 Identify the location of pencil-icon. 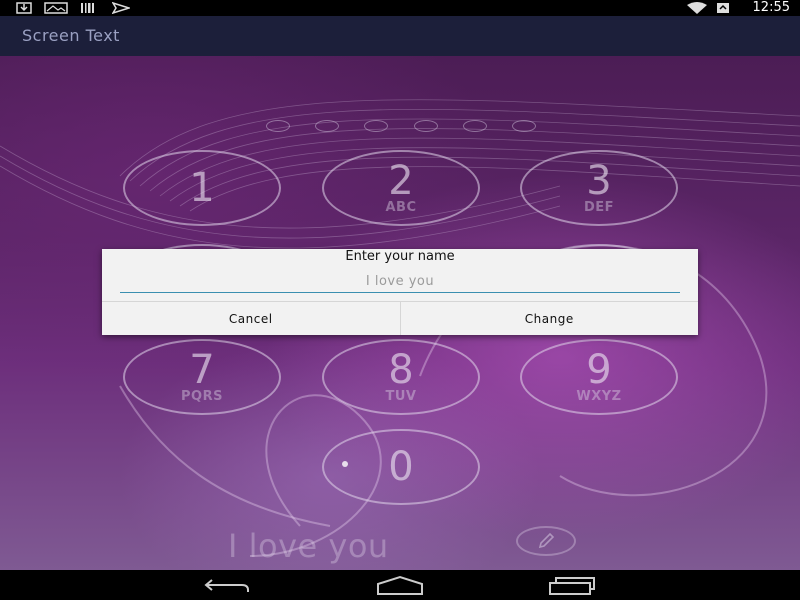
(546, 540).